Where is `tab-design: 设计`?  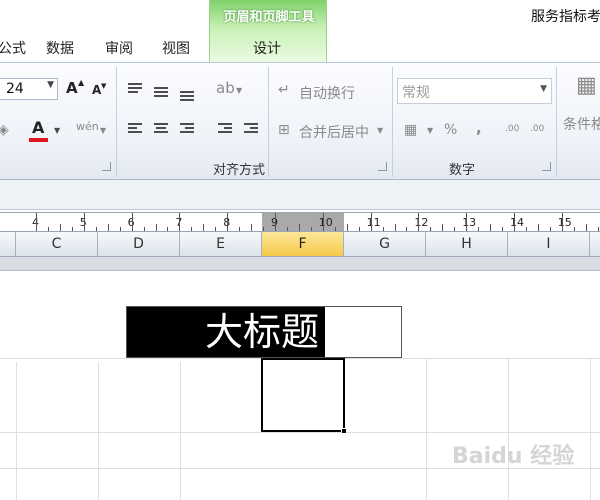 tab-design: 设计 is located at coordinates (267, 48).